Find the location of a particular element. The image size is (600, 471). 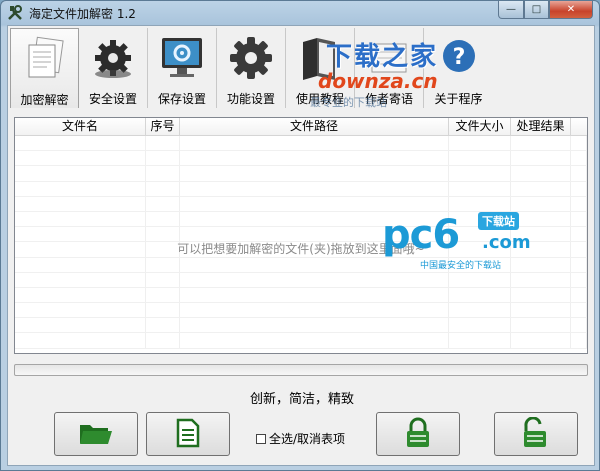

tab-function-settings: 功能设置 is located at coordinates (251, 68).